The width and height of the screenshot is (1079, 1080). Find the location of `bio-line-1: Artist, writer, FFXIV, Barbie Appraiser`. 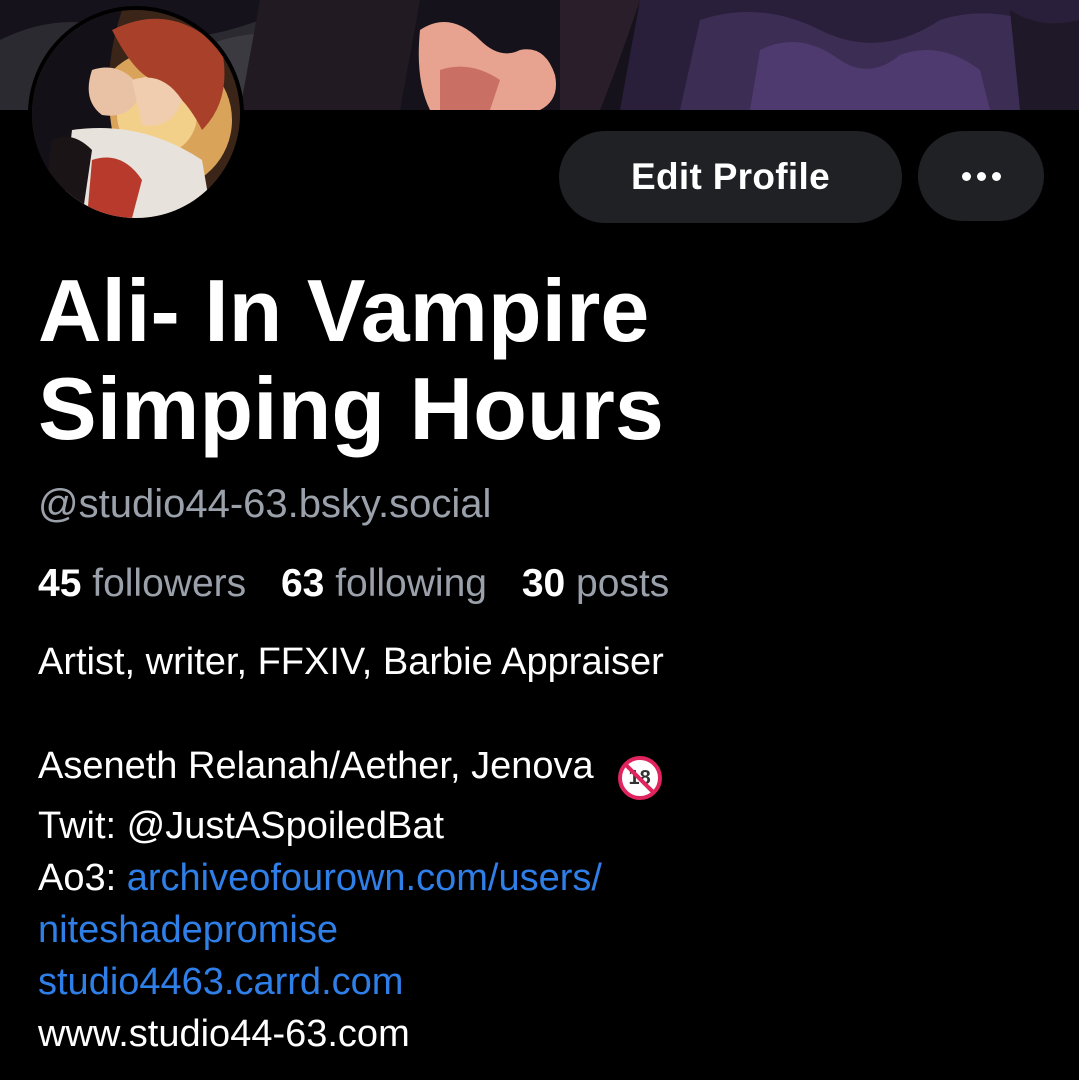

bio-line-1: Artist, writer, FFXIV, Barbie Appraiser is located at coordinates (351, 662).